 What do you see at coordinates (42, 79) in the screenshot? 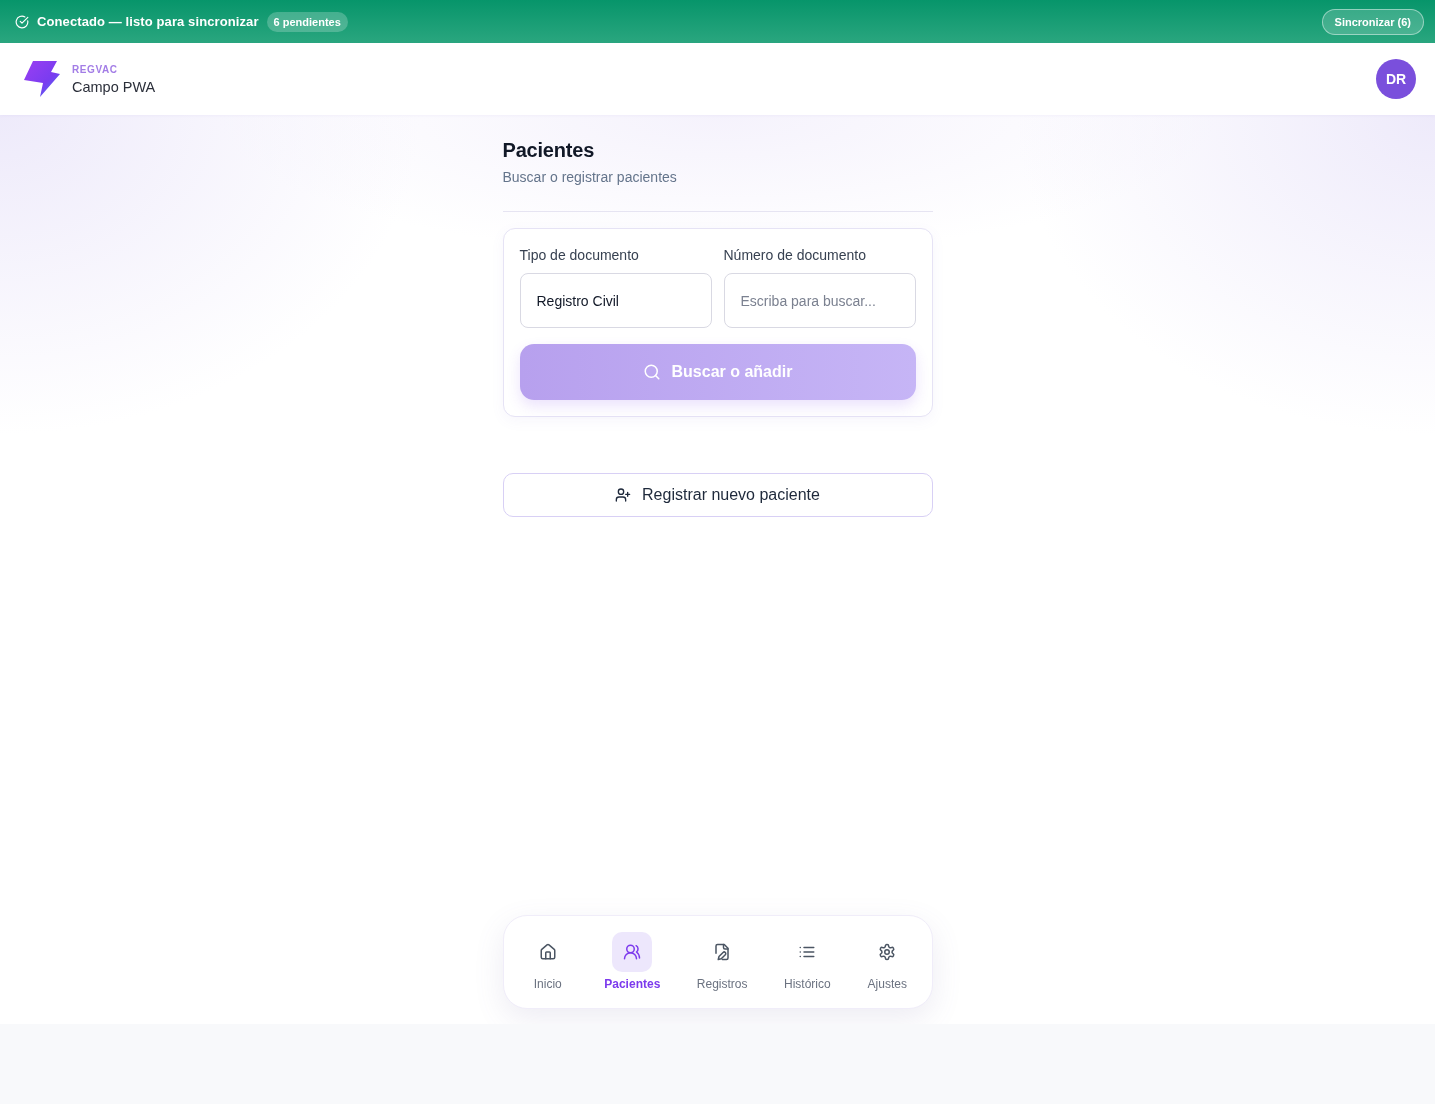
I see `lightning-bolt-logo-icon` at bounding box center [42, 79].